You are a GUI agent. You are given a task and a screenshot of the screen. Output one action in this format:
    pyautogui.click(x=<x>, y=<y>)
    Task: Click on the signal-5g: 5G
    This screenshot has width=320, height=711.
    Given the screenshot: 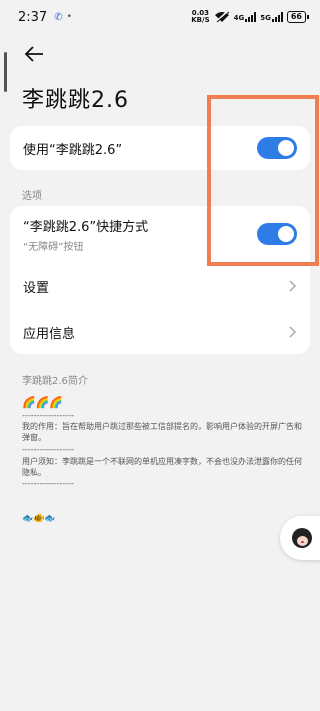 What is the action you would take?
    pyautogui.click(x=271, y=17)
    